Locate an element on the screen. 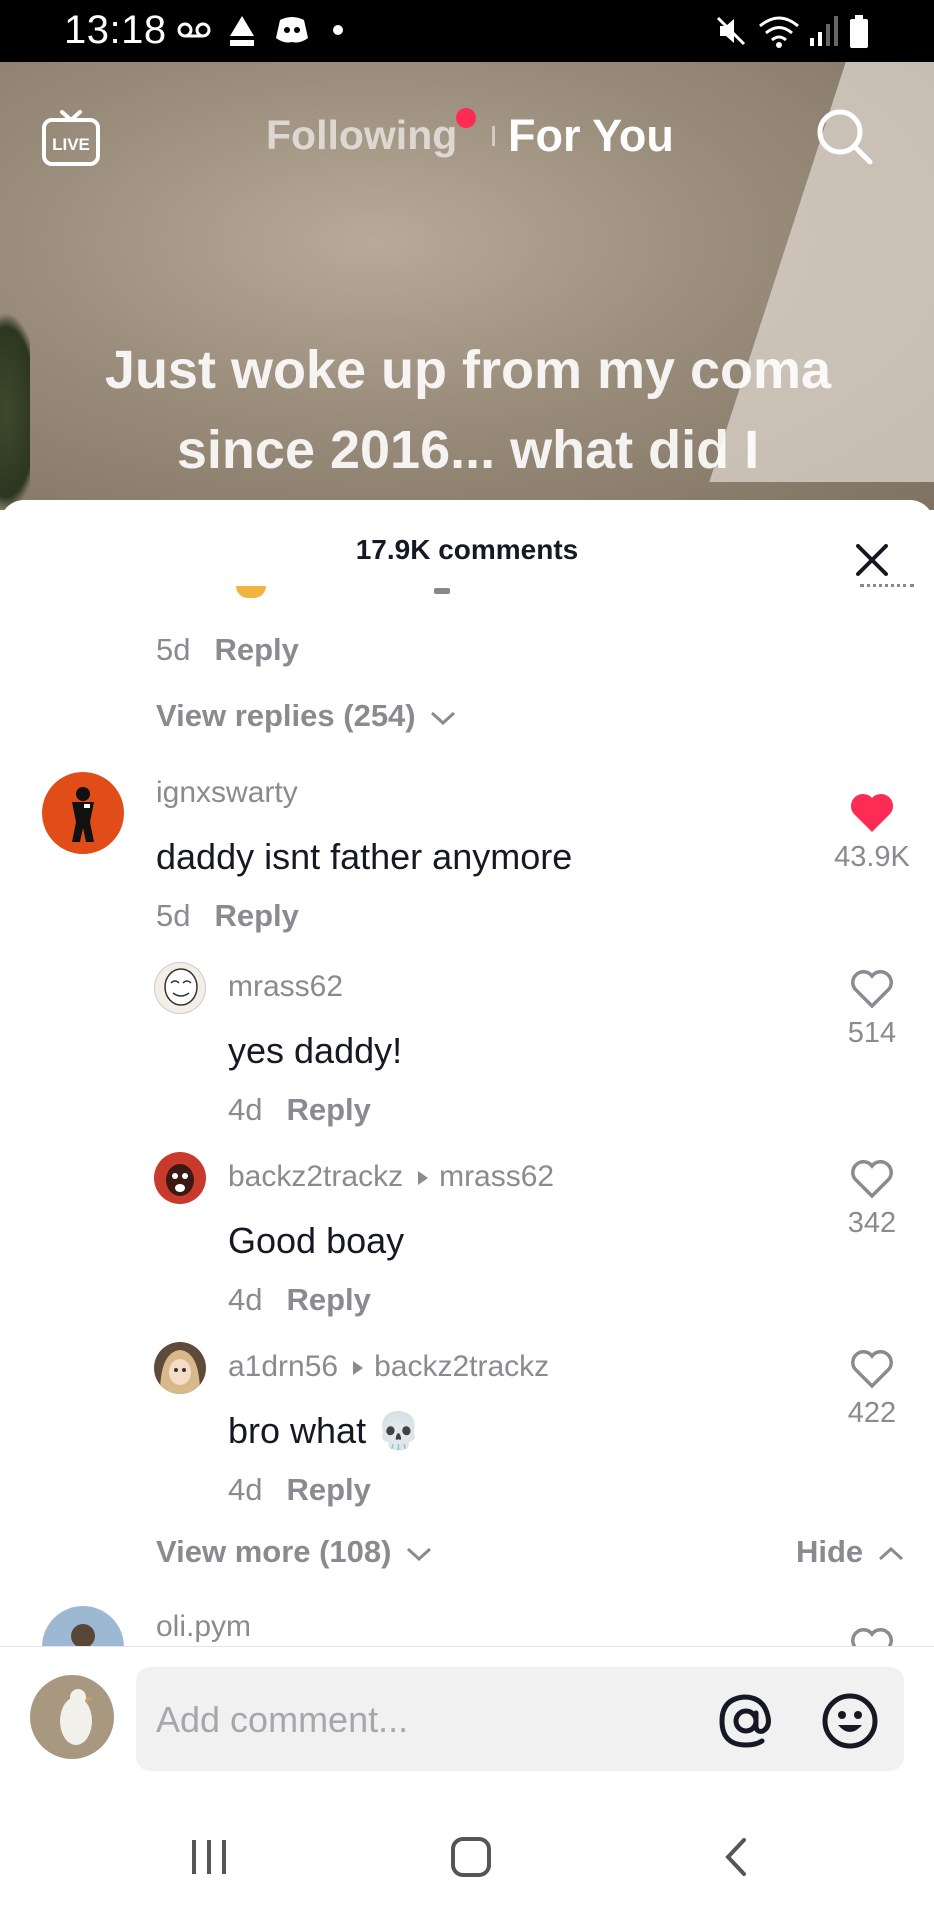  reply-text: Good boay is located at coordinates (316, 1240).